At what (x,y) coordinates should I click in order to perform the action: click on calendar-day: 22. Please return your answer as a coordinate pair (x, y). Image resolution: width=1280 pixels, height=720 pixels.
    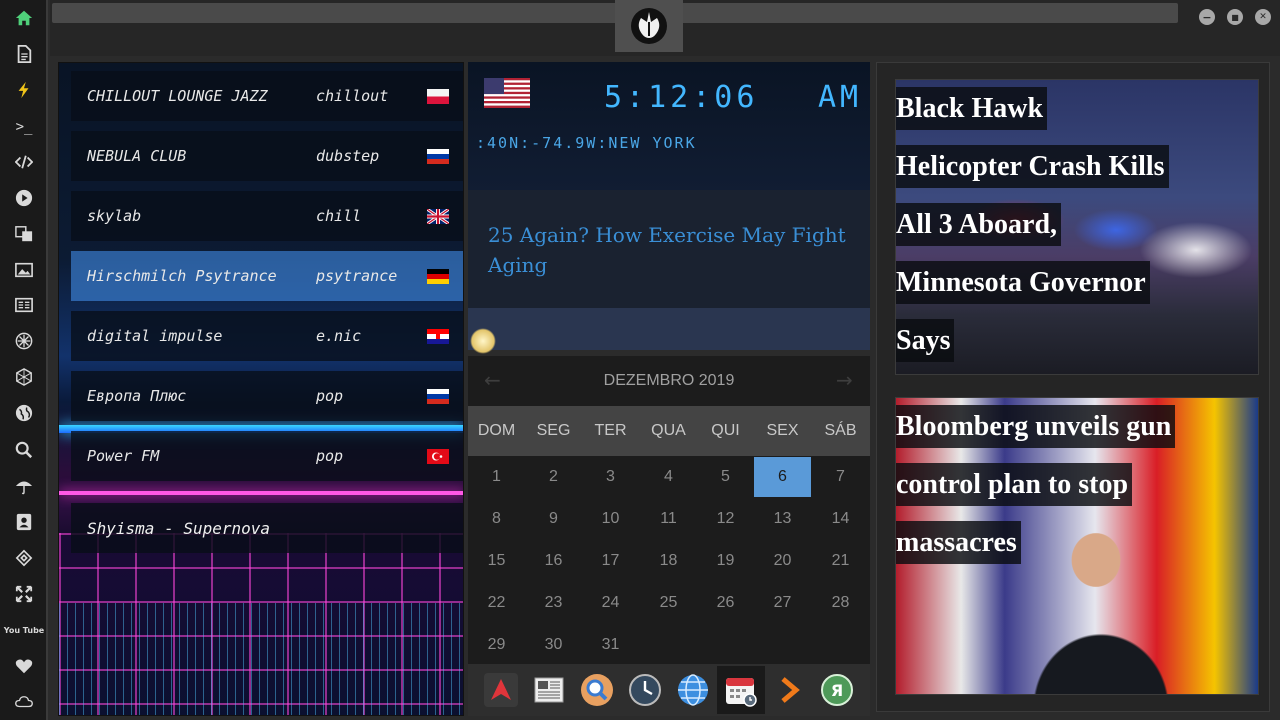
    Looking at the image, I should click on (496, 603).